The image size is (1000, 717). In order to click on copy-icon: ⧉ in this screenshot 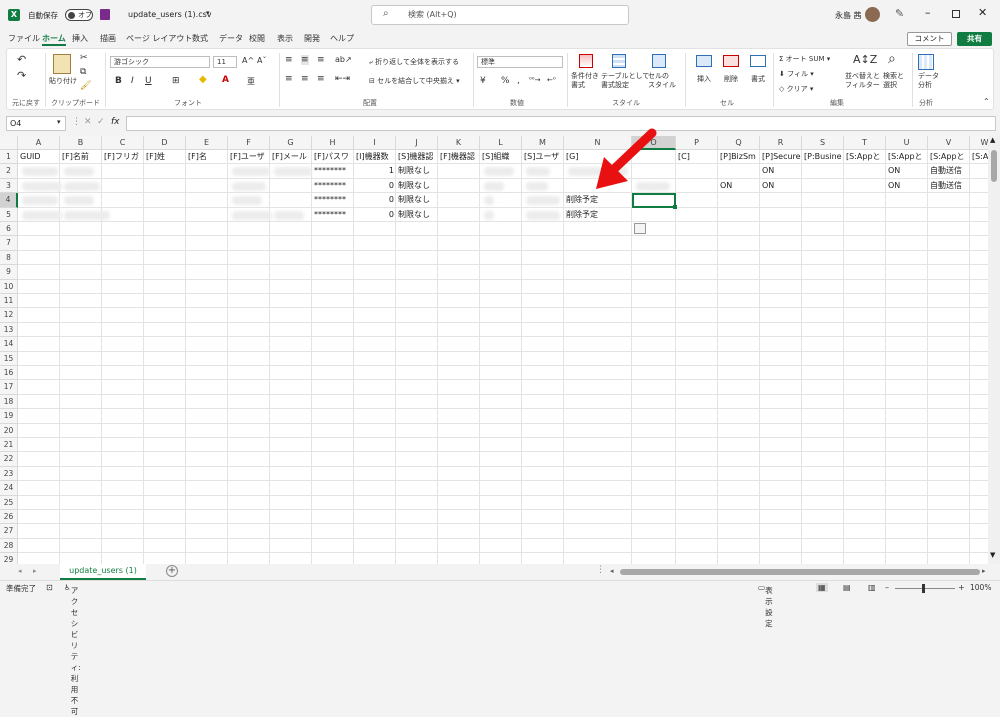, I will do `click(83, 72)`.